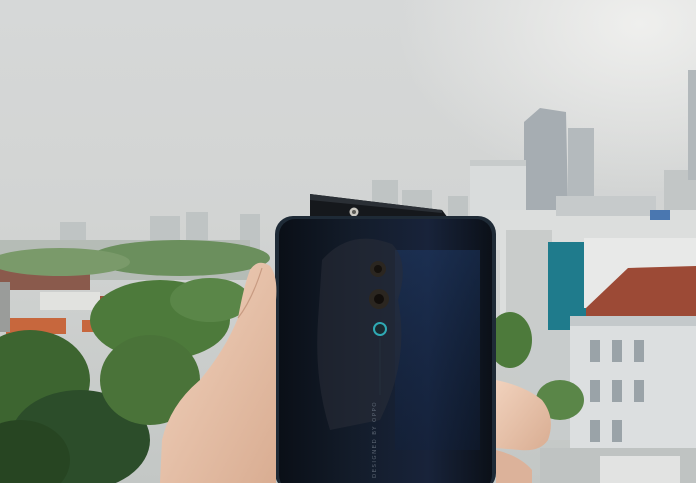  Describe the element at coordinates (380, 329) in the screenshot. I see `flash-ring-icon` at that location.